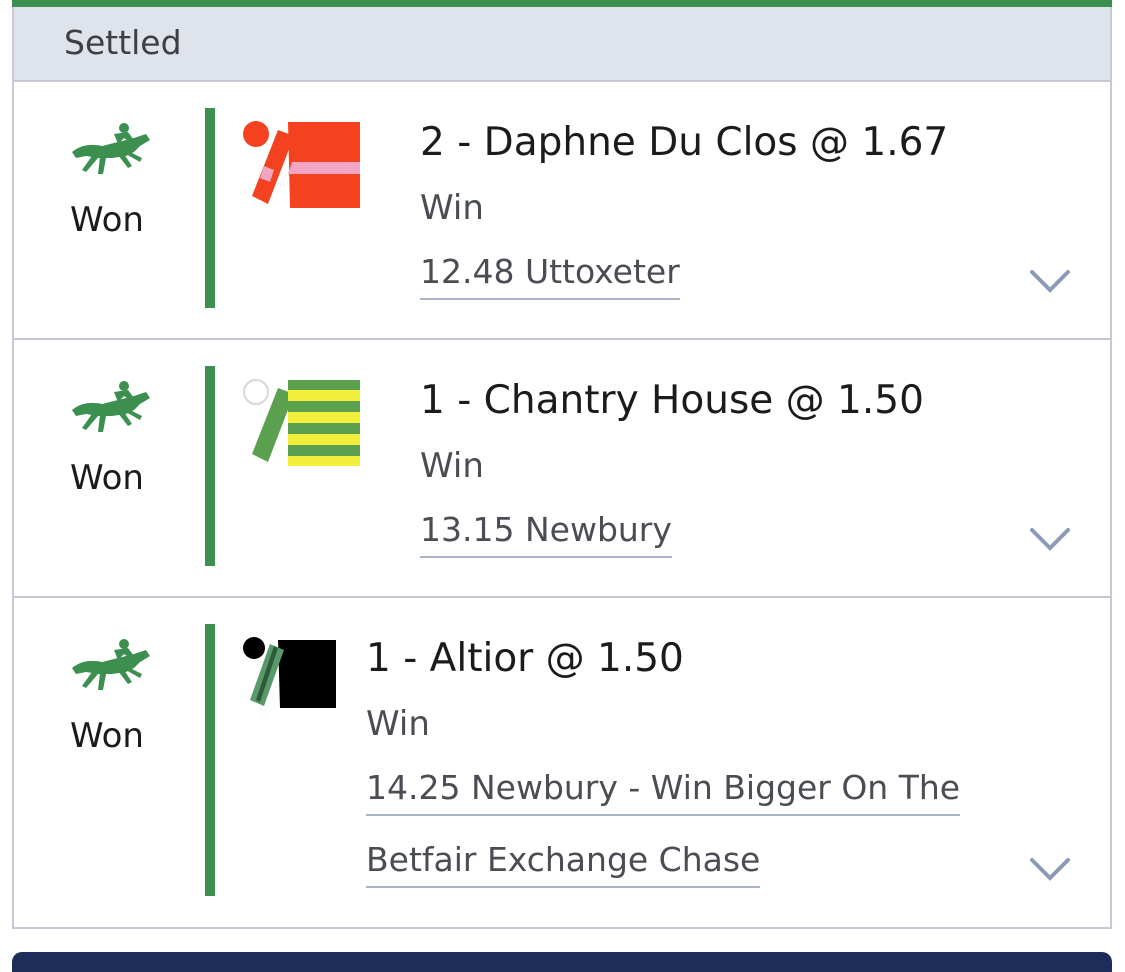 This screenshot has height=972, width=1125. Describe the element at coordinates (684, 142) in the screenshot. I see `selection-title: 2 - Daphne Du Clos @ 1.67` at that location.